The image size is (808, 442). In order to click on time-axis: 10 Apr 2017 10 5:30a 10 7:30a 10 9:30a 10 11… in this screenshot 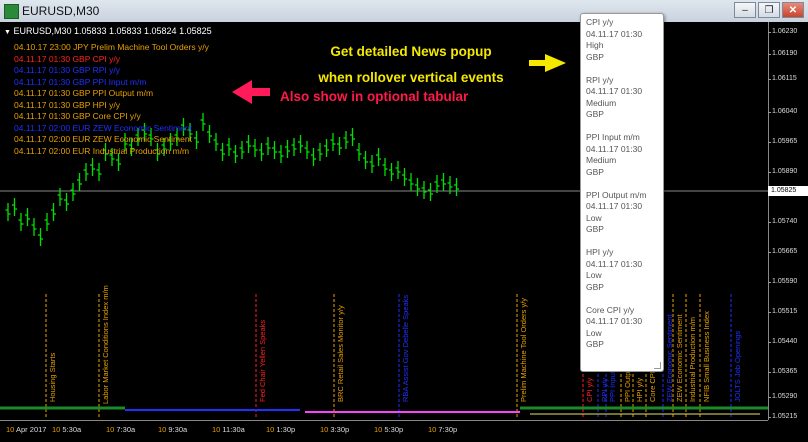, I will do `click(384, 431)`.